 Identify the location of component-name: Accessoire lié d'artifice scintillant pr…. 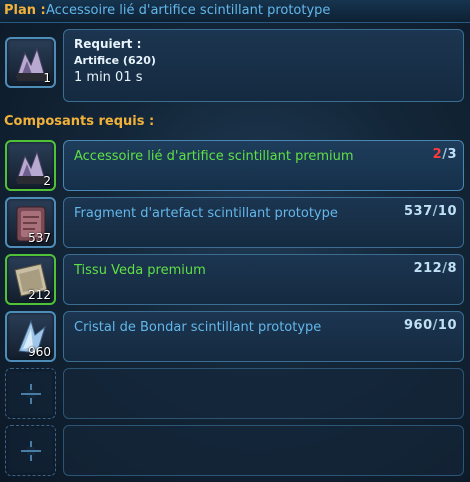
(214, 156).